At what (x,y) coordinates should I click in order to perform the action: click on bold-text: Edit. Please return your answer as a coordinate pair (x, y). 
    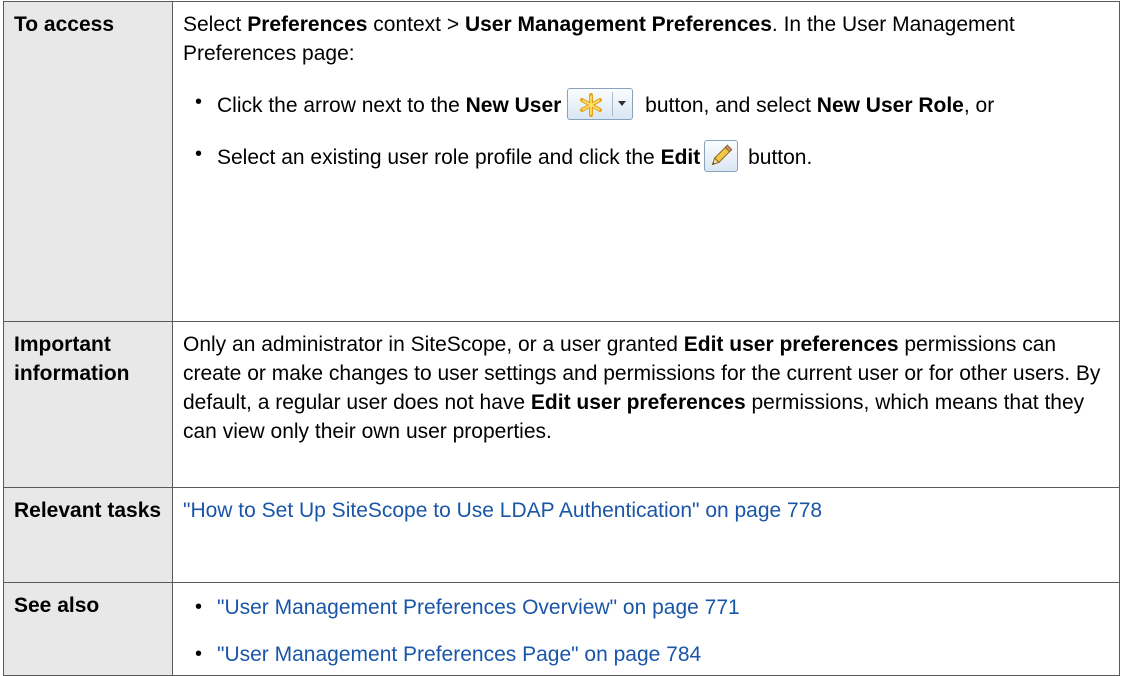
    Looking at the image, I should click on (680, 157).